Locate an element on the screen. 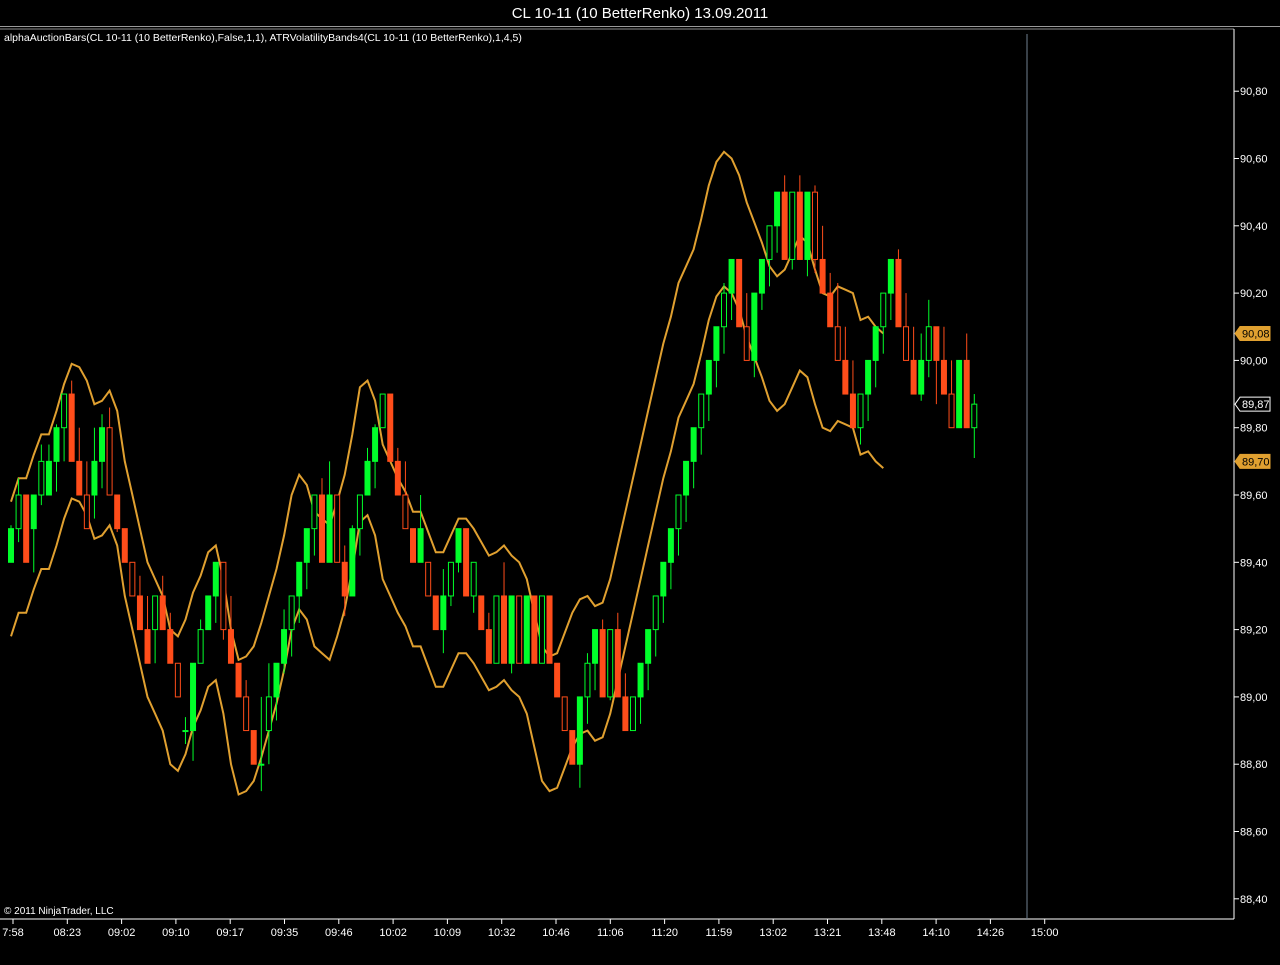  time-tick-label: 09:17 is located at coordinates (230, 933).